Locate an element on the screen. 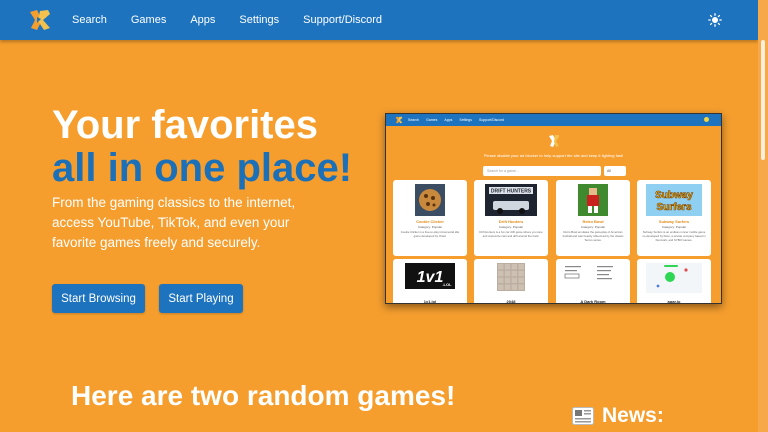 This screenshot has height=432, width=768. random-games-heading: Here are two random games! is located at coordinates (263, 395).